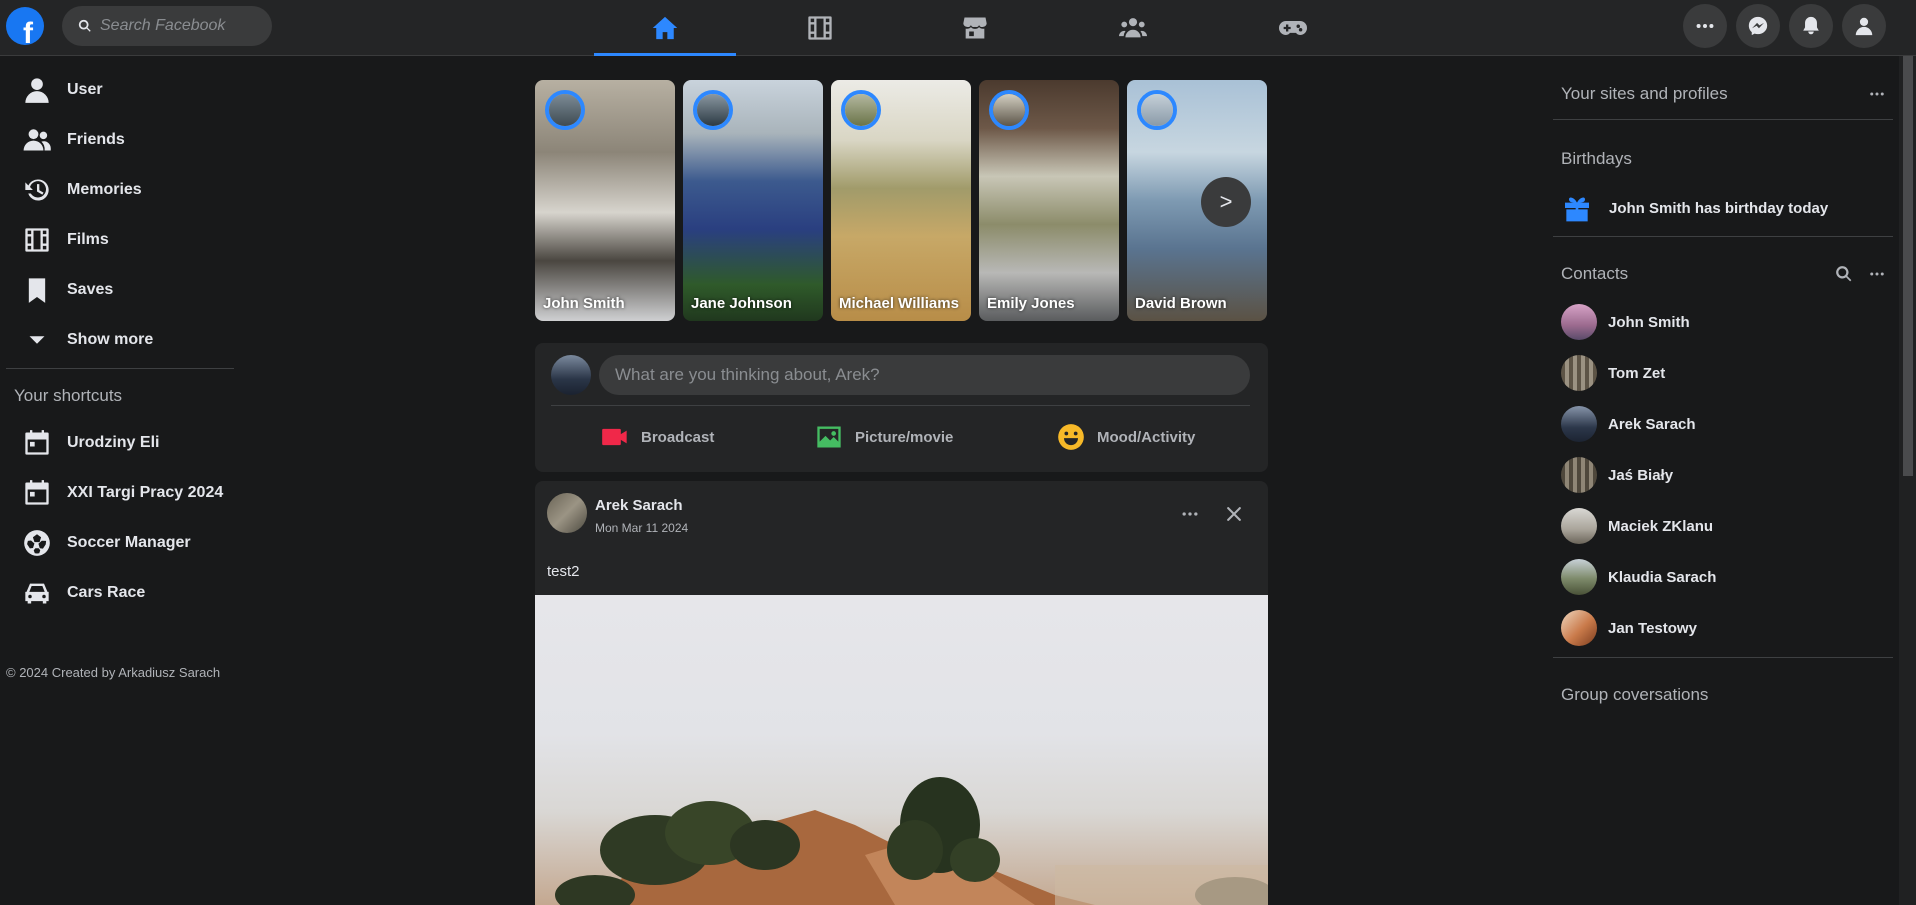 This screenshot has width=1916, height=905. What do you see at coordinates (1721, 526) in the screenshot?
I see `contact-item: Maciek ZKlanu` at bounding box center [1721, 526].